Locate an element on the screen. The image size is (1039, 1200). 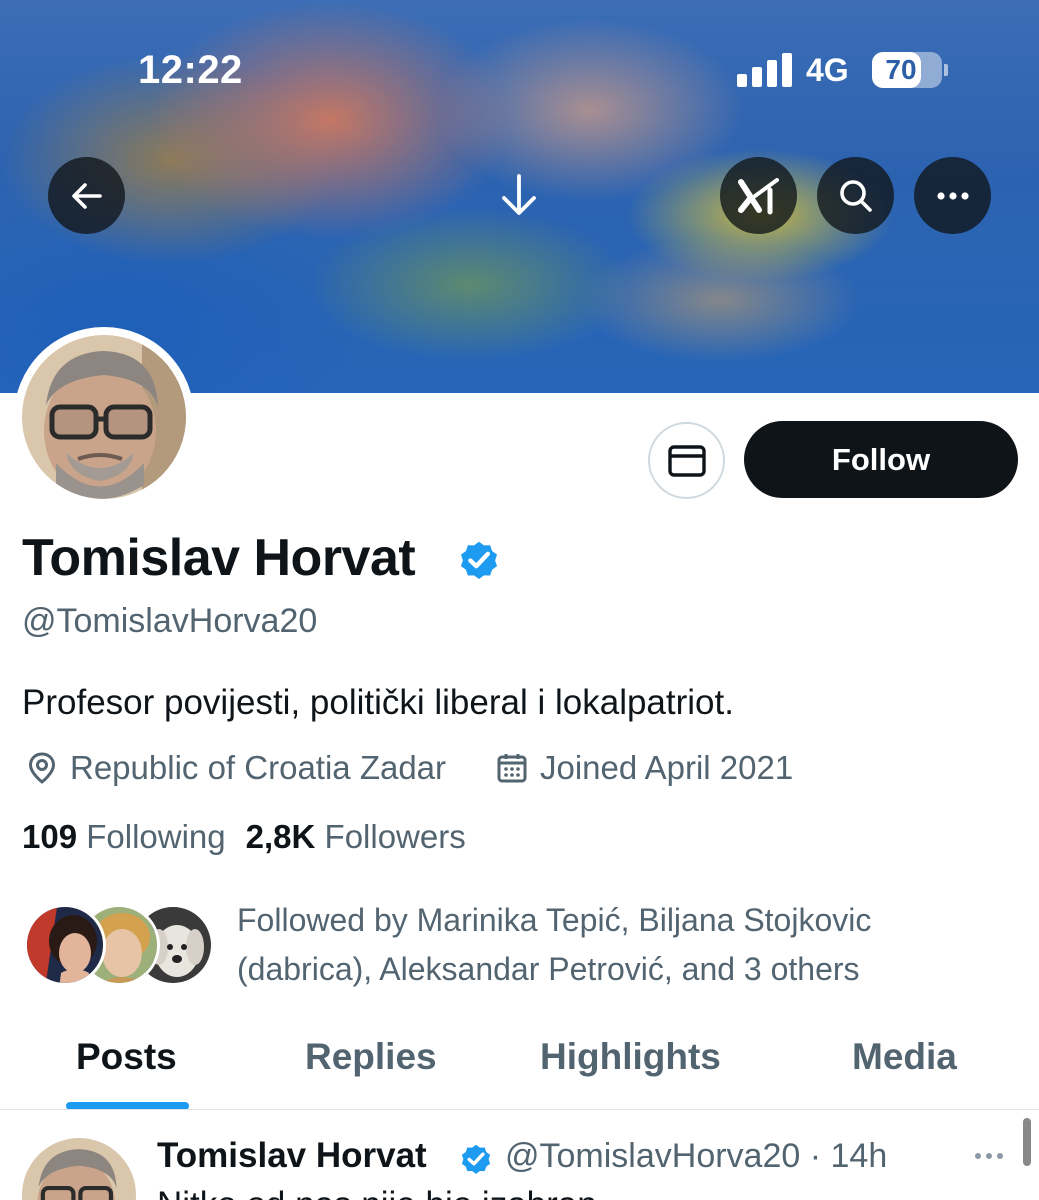
message-button is located at coordinates (686, 460).